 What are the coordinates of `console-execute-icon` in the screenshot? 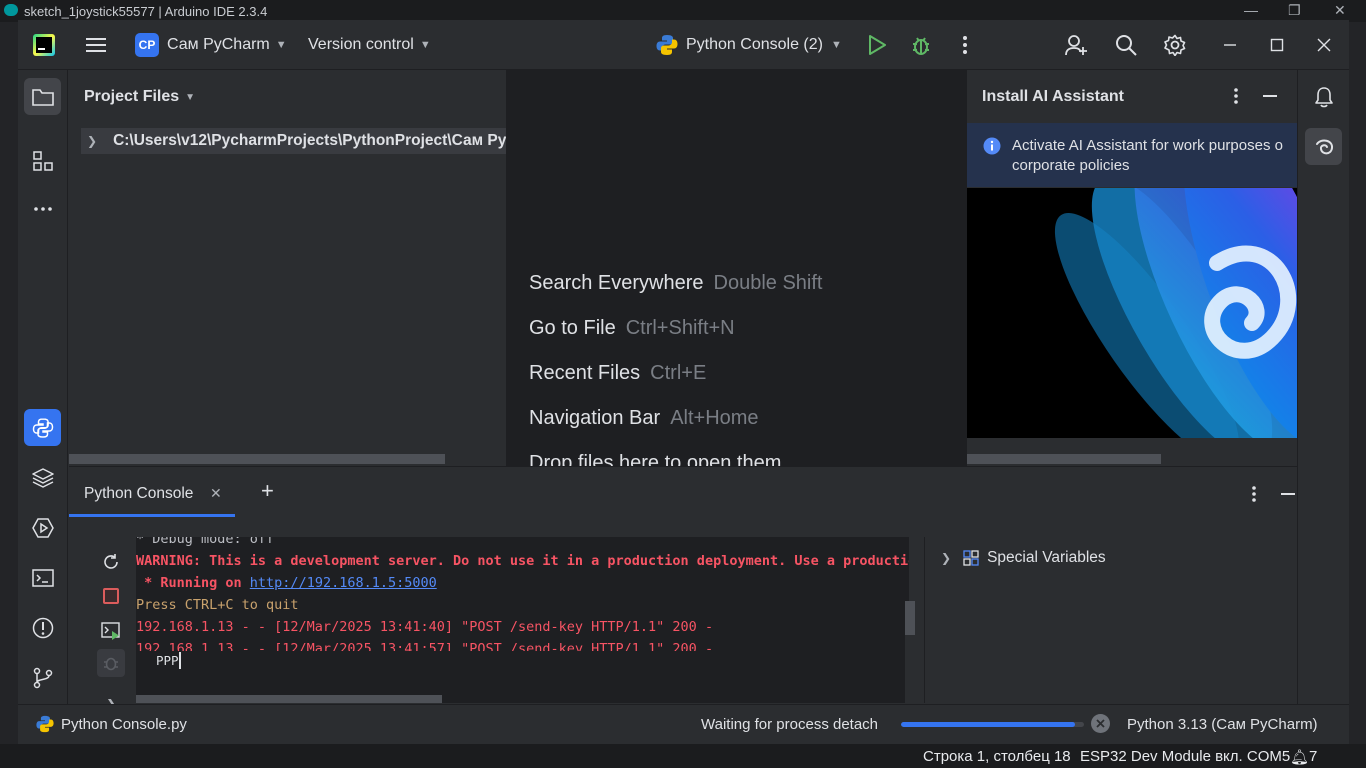 It's located at (111, 633).